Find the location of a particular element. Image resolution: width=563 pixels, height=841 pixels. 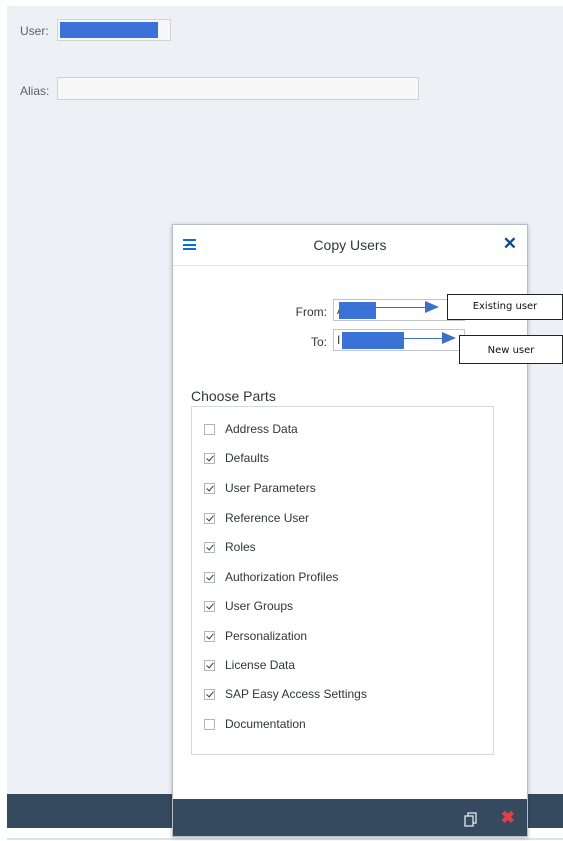

user-input is located at coordinates (114, 30).